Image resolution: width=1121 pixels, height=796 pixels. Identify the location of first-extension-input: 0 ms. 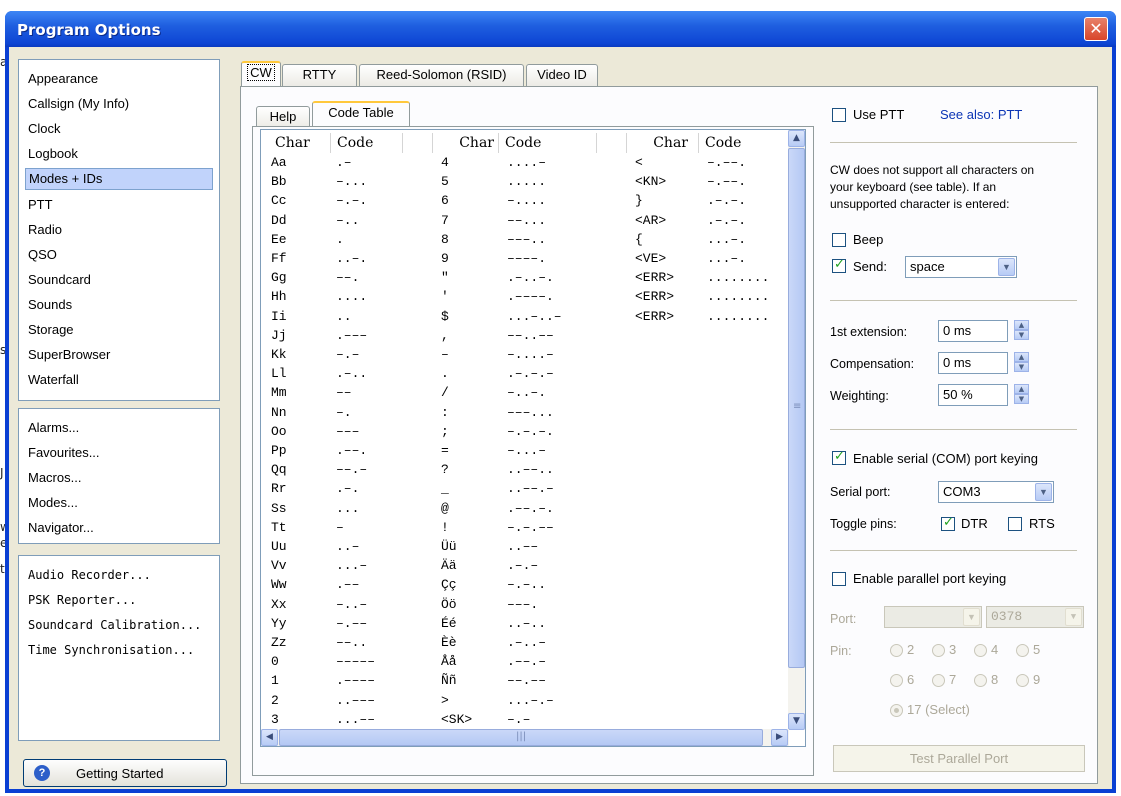
(973, 331).